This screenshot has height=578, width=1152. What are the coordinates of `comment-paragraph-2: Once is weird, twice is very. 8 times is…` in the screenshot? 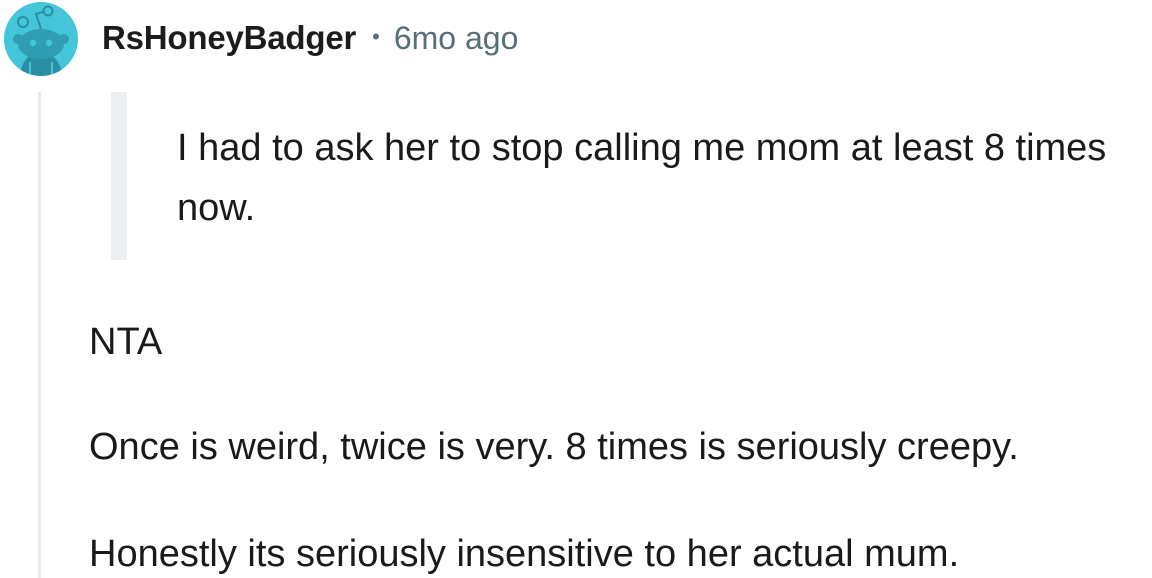 It's located at (554, 447).